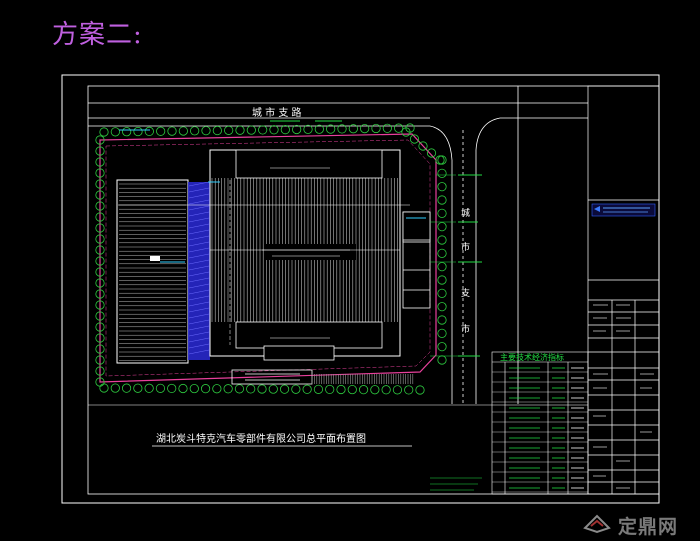 This screenshot has width=700, height=541. What do you see at coordinates (648, 527) in the screenshot?
I see `watermark-text: 定鼎网` at bounding box center [648, 527].